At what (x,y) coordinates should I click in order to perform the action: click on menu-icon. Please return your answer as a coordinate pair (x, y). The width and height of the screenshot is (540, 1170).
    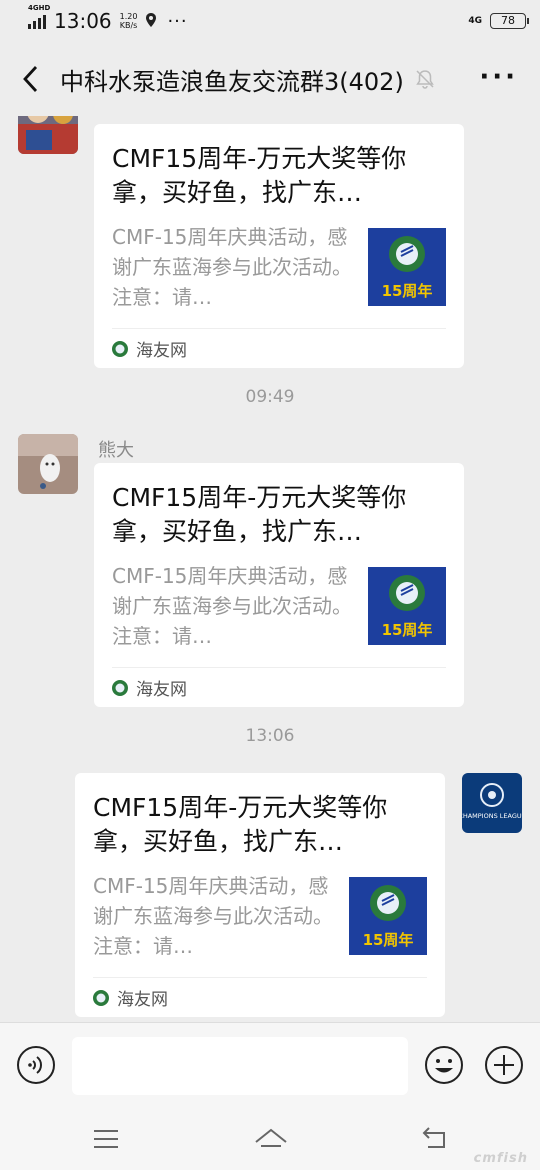
    Looking at the image, I should click on (106, 1139).